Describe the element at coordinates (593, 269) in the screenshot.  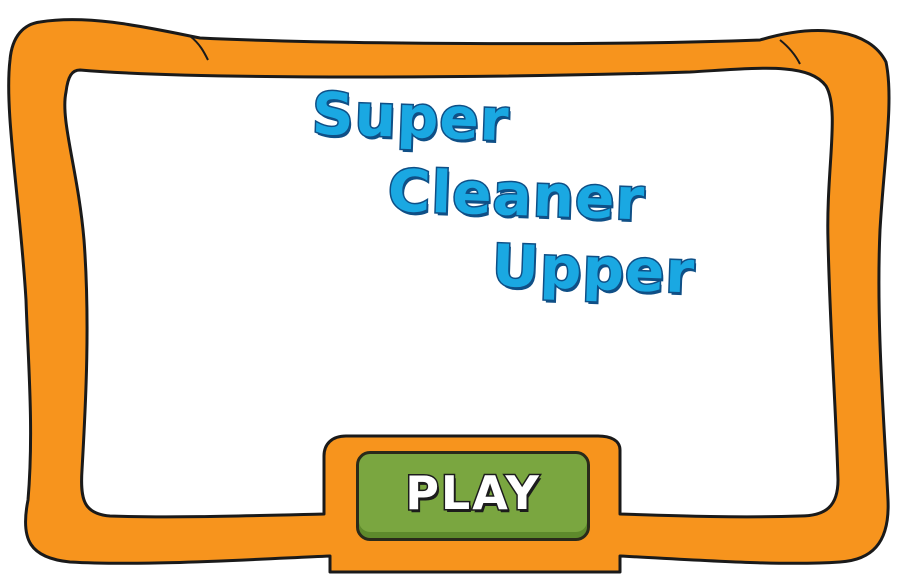
I see `game-title-line-3: Upper` at that location.